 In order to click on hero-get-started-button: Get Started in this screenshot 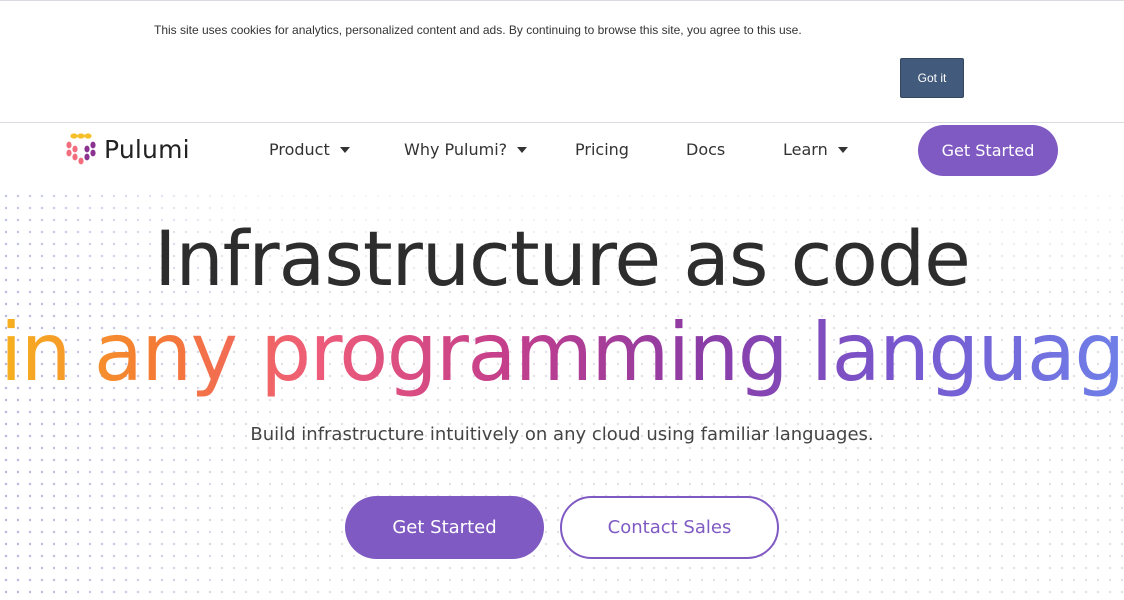, I will do `click(444, 527)`.